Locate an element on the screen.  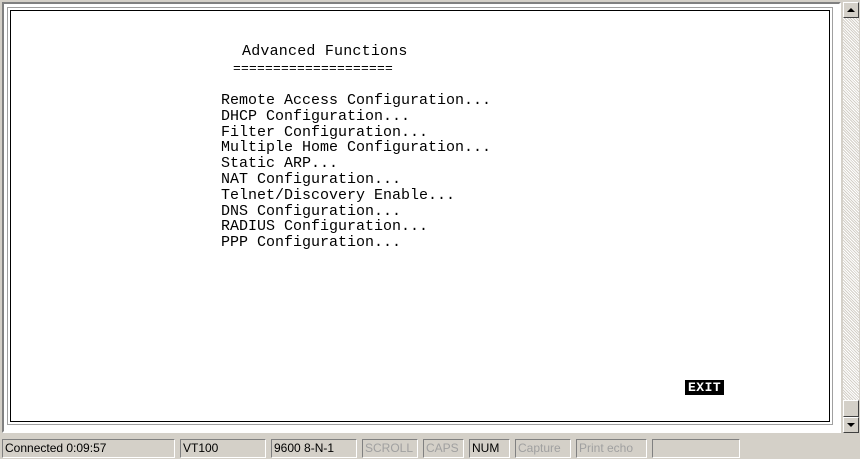
status-capture: Capture is located at coordinates (543, 448).